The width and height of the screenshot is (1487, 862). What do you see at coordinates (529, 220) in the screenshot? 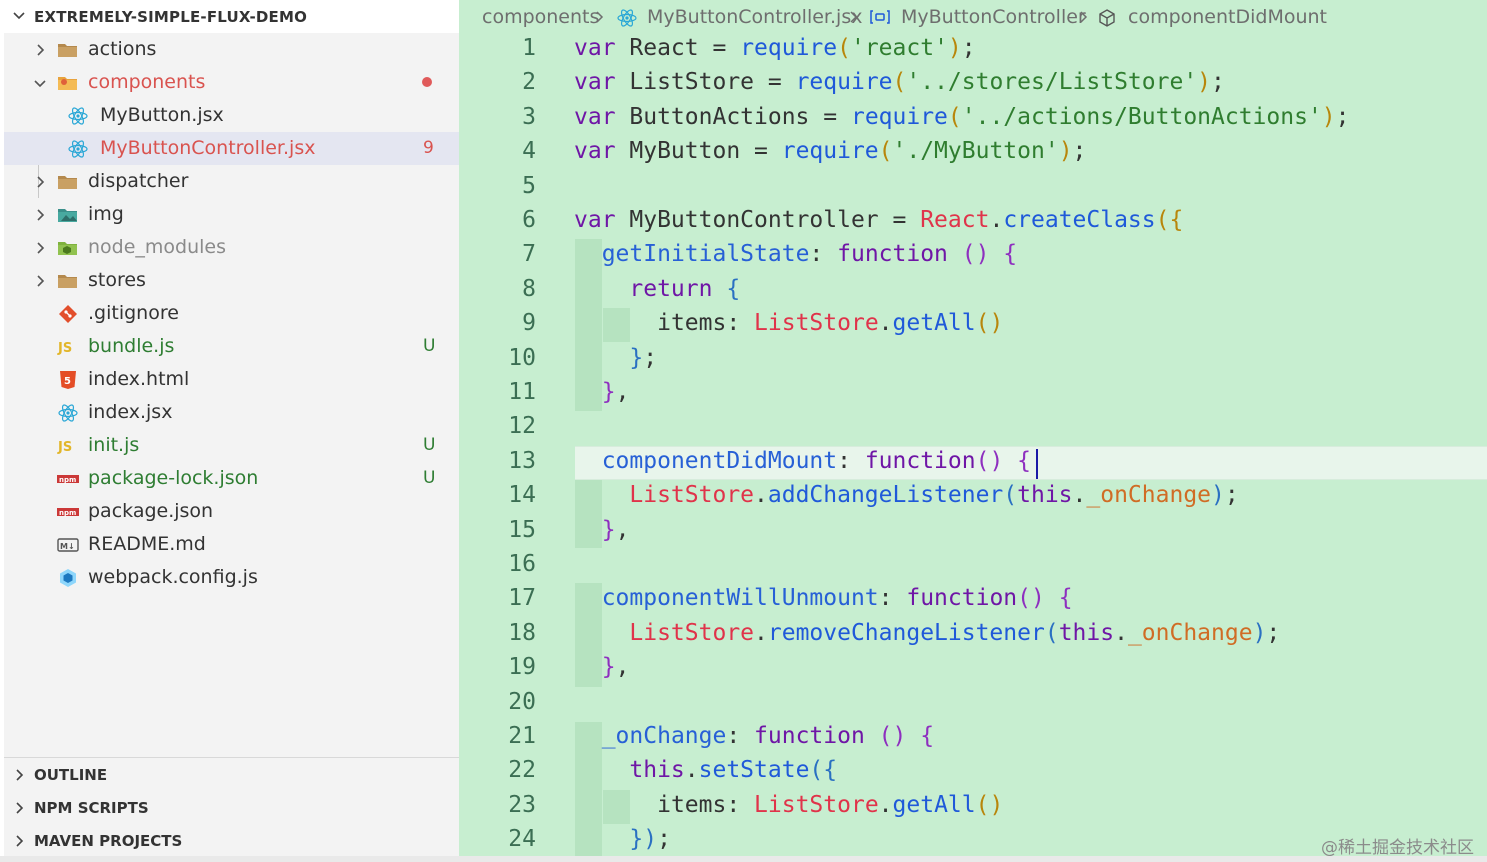
I see `line-number: 6` at bounding box center [529, 220].